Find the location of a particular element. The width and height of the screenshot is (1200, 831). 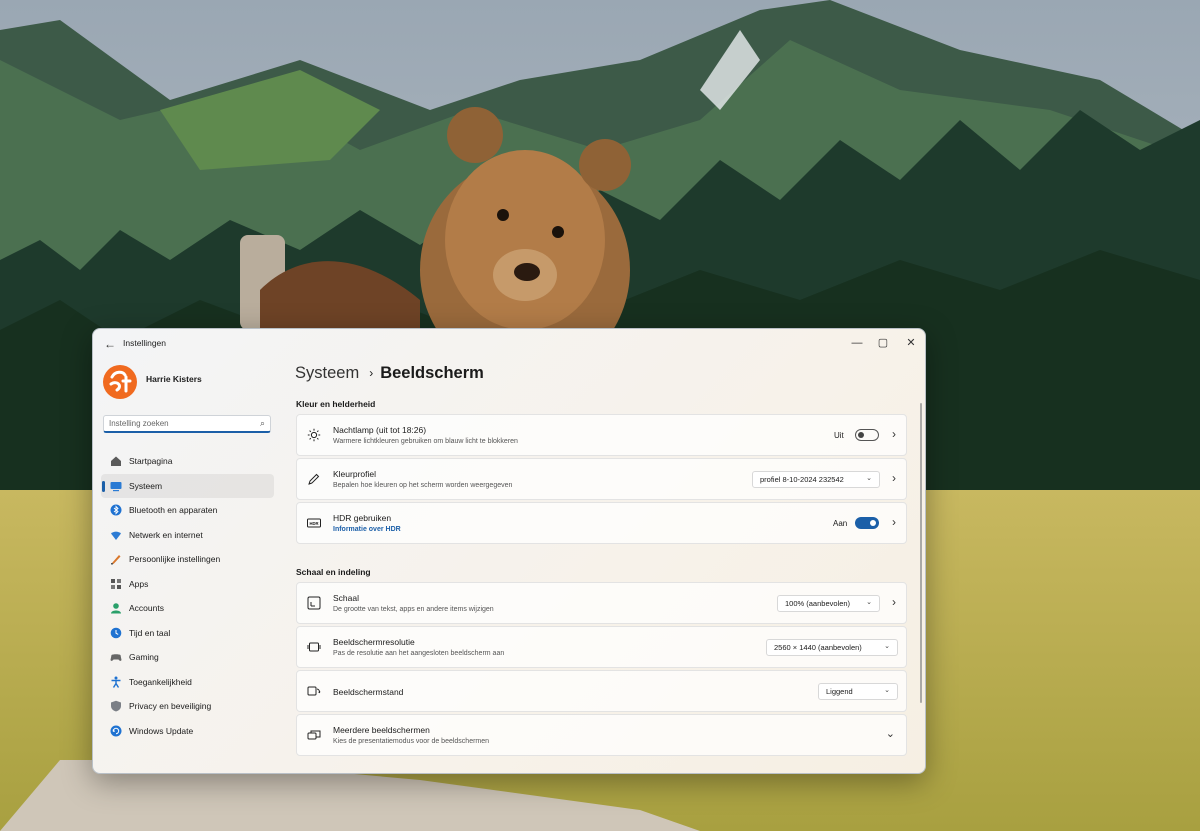

breadcrumb-parent: Systeem is located at coordinates (327, 373).